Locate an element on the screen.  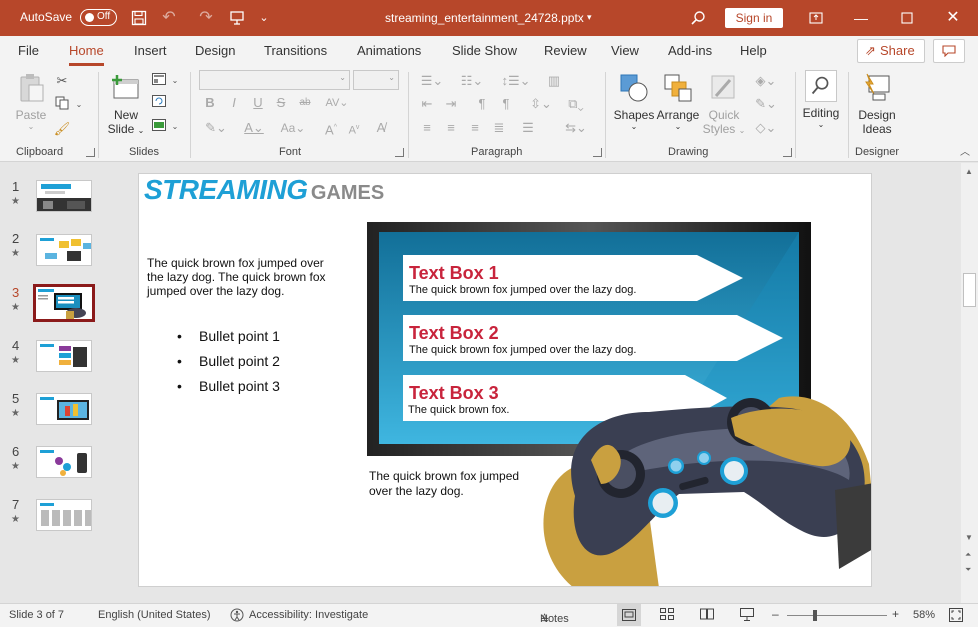
change-case-icon: Aa⌄ is located at coordinates (293, 128).